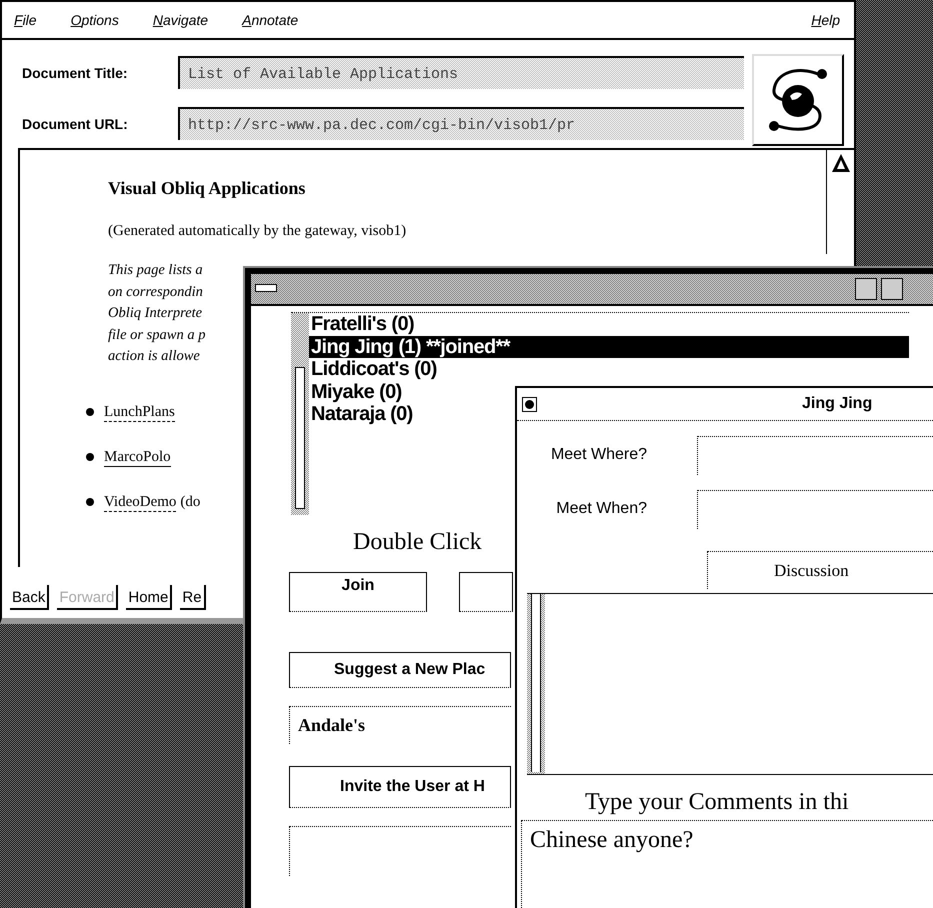 The width and height of the screenshot is (933, 908). I want to click on discussion-tab: Discussion, so click(820, 570).